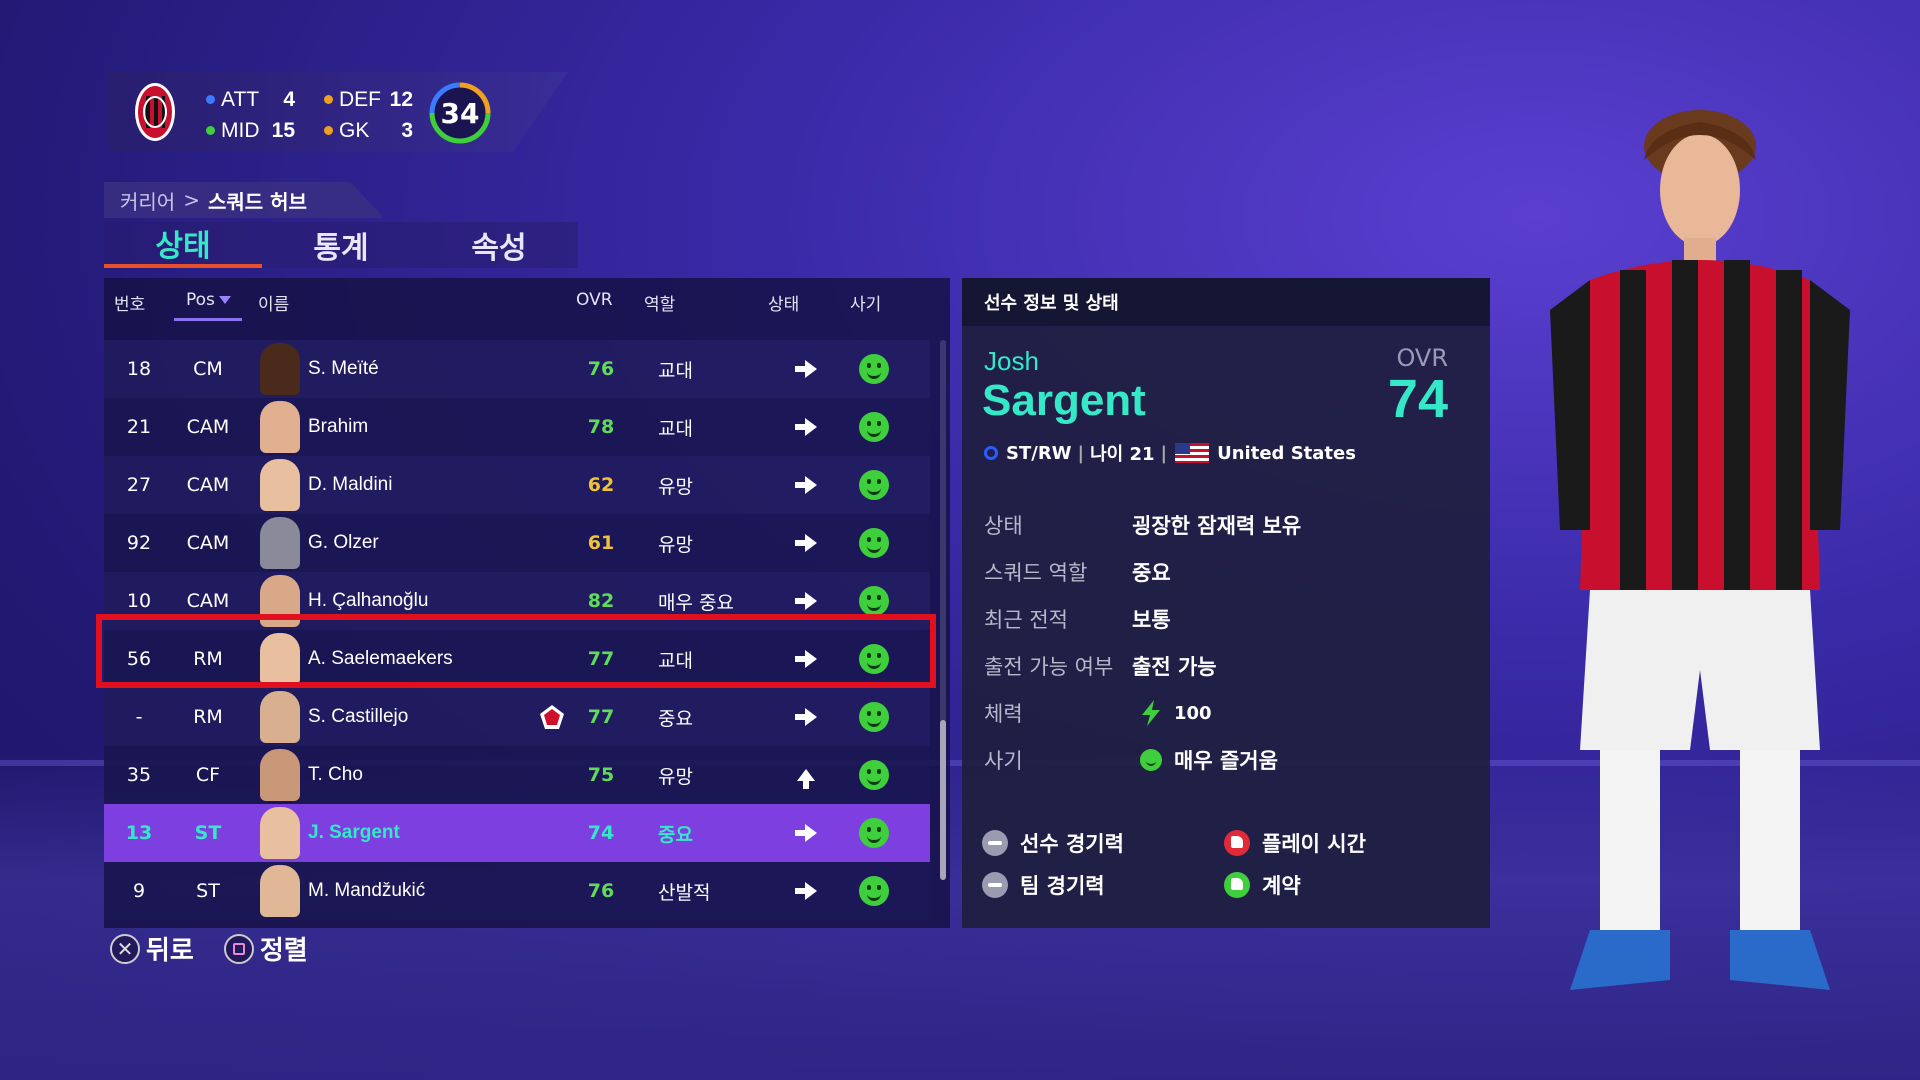 The image size is (1920, 1080). Describe the element at coordinates (147, 200) in the screenshot. I see `breadcrumb-root: 커리어` at that location.